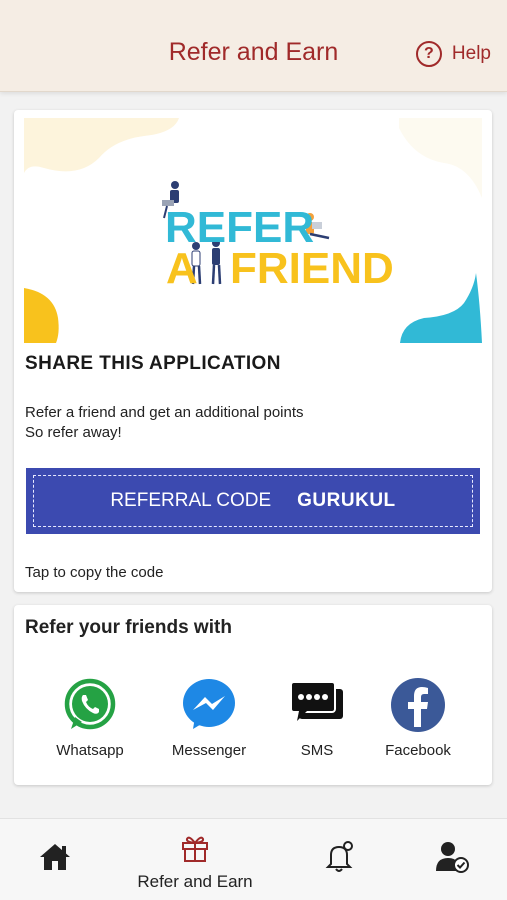 The image size is (507, 900). I want to click on share-title: SHARE THIS APPLICATION, so click(153, 363).